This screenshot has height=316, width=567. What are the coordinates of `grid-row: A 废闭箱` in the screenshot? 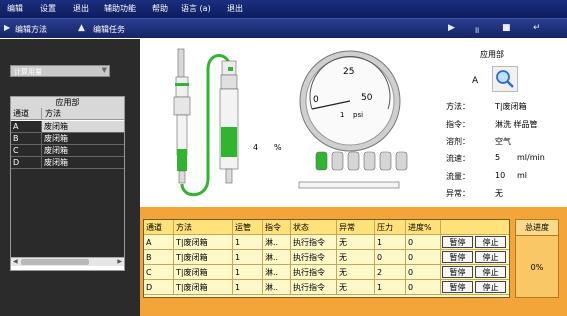 It's located at (67, 127).